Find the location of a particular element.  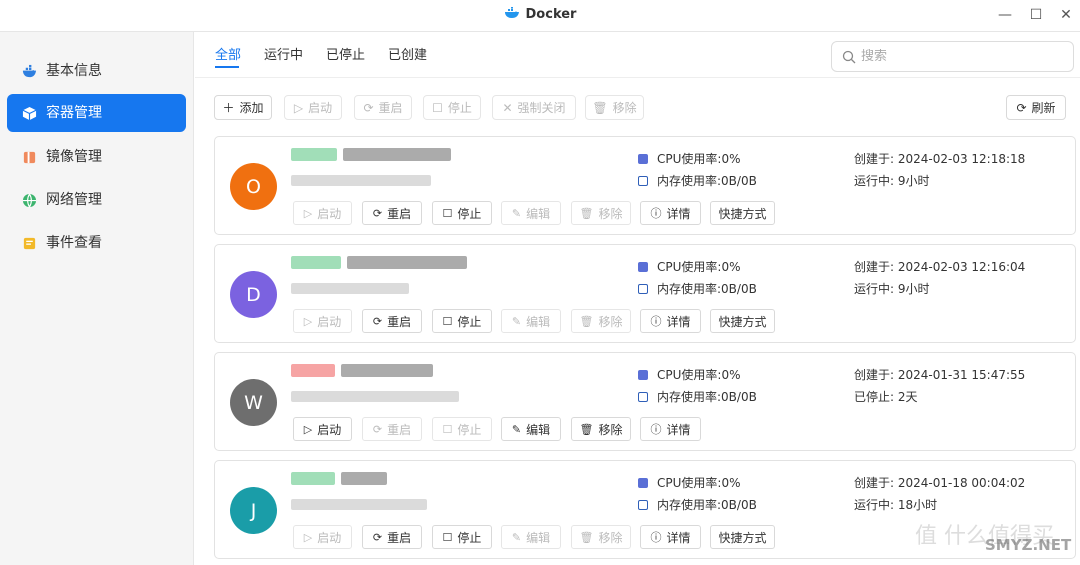

sidebar-item-network: 网络管理 is located at coordinates (96, 200).